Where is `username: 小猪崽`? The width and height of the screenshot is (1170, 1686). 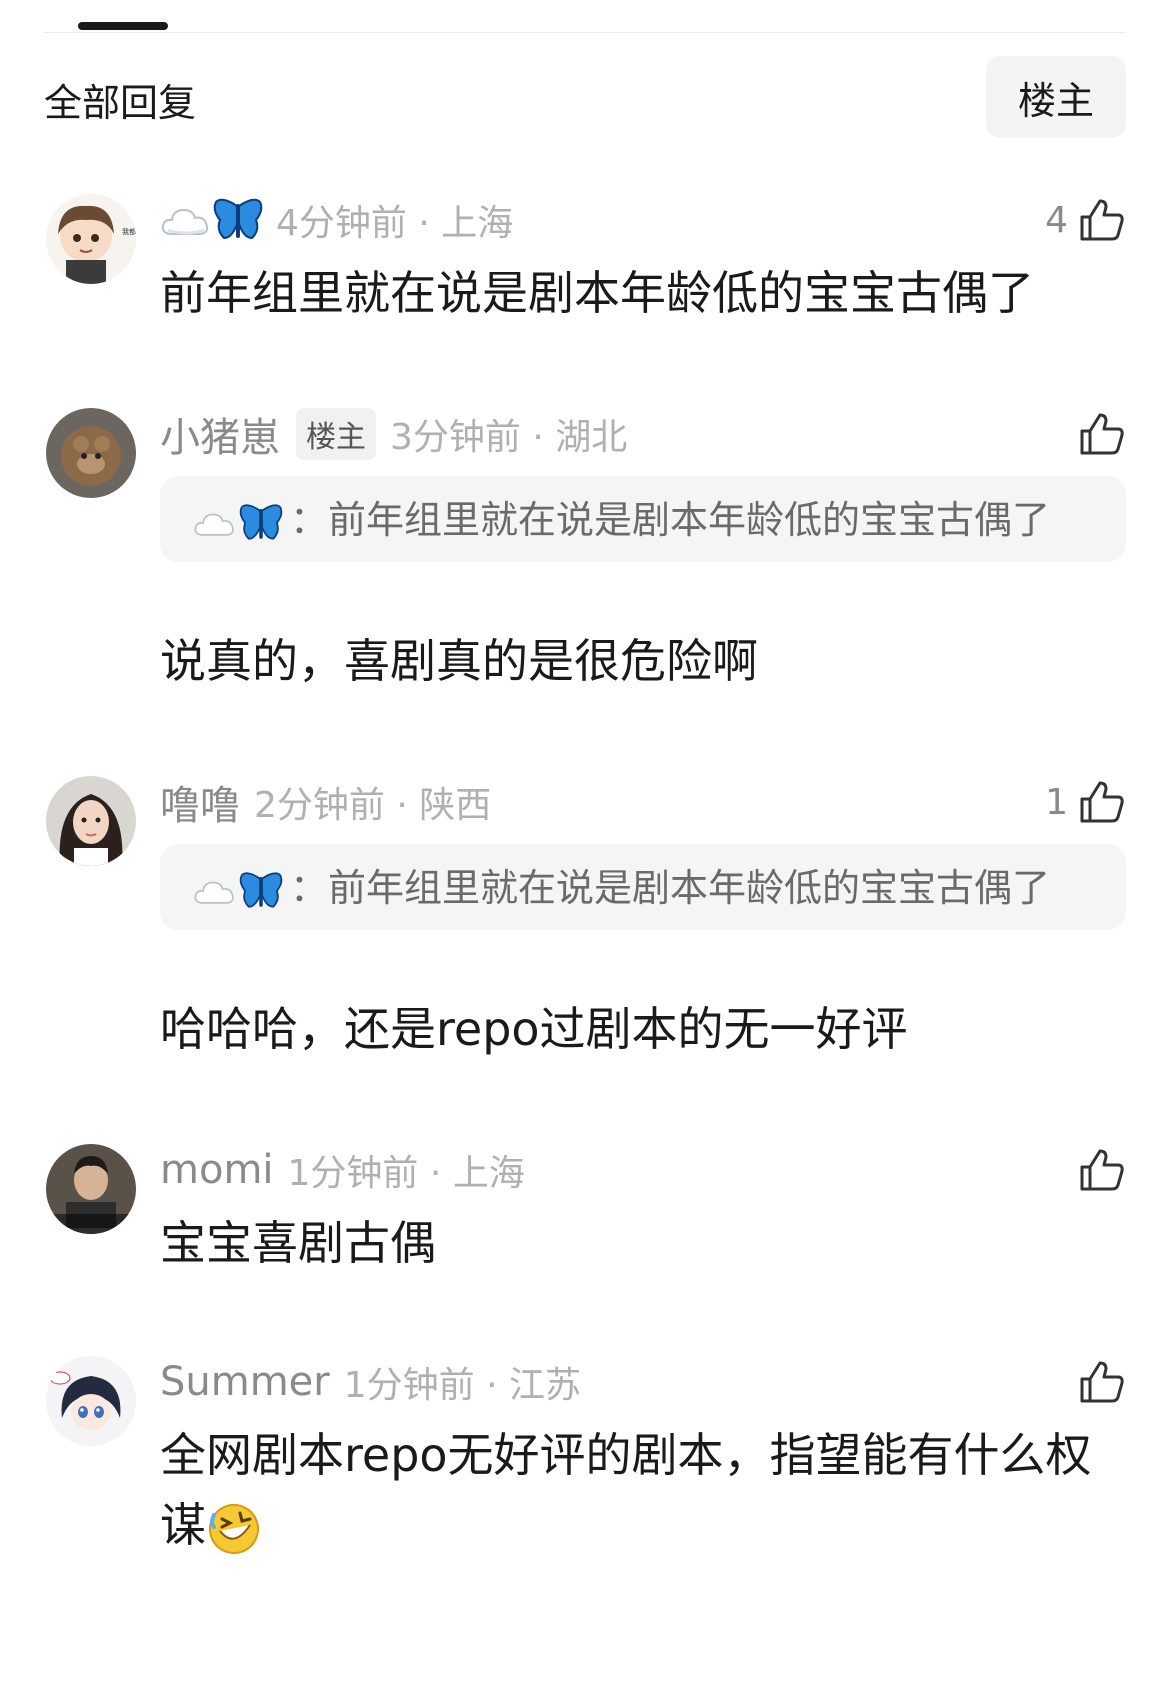
username: 小猪崽 is located at coordinates (220, 434).